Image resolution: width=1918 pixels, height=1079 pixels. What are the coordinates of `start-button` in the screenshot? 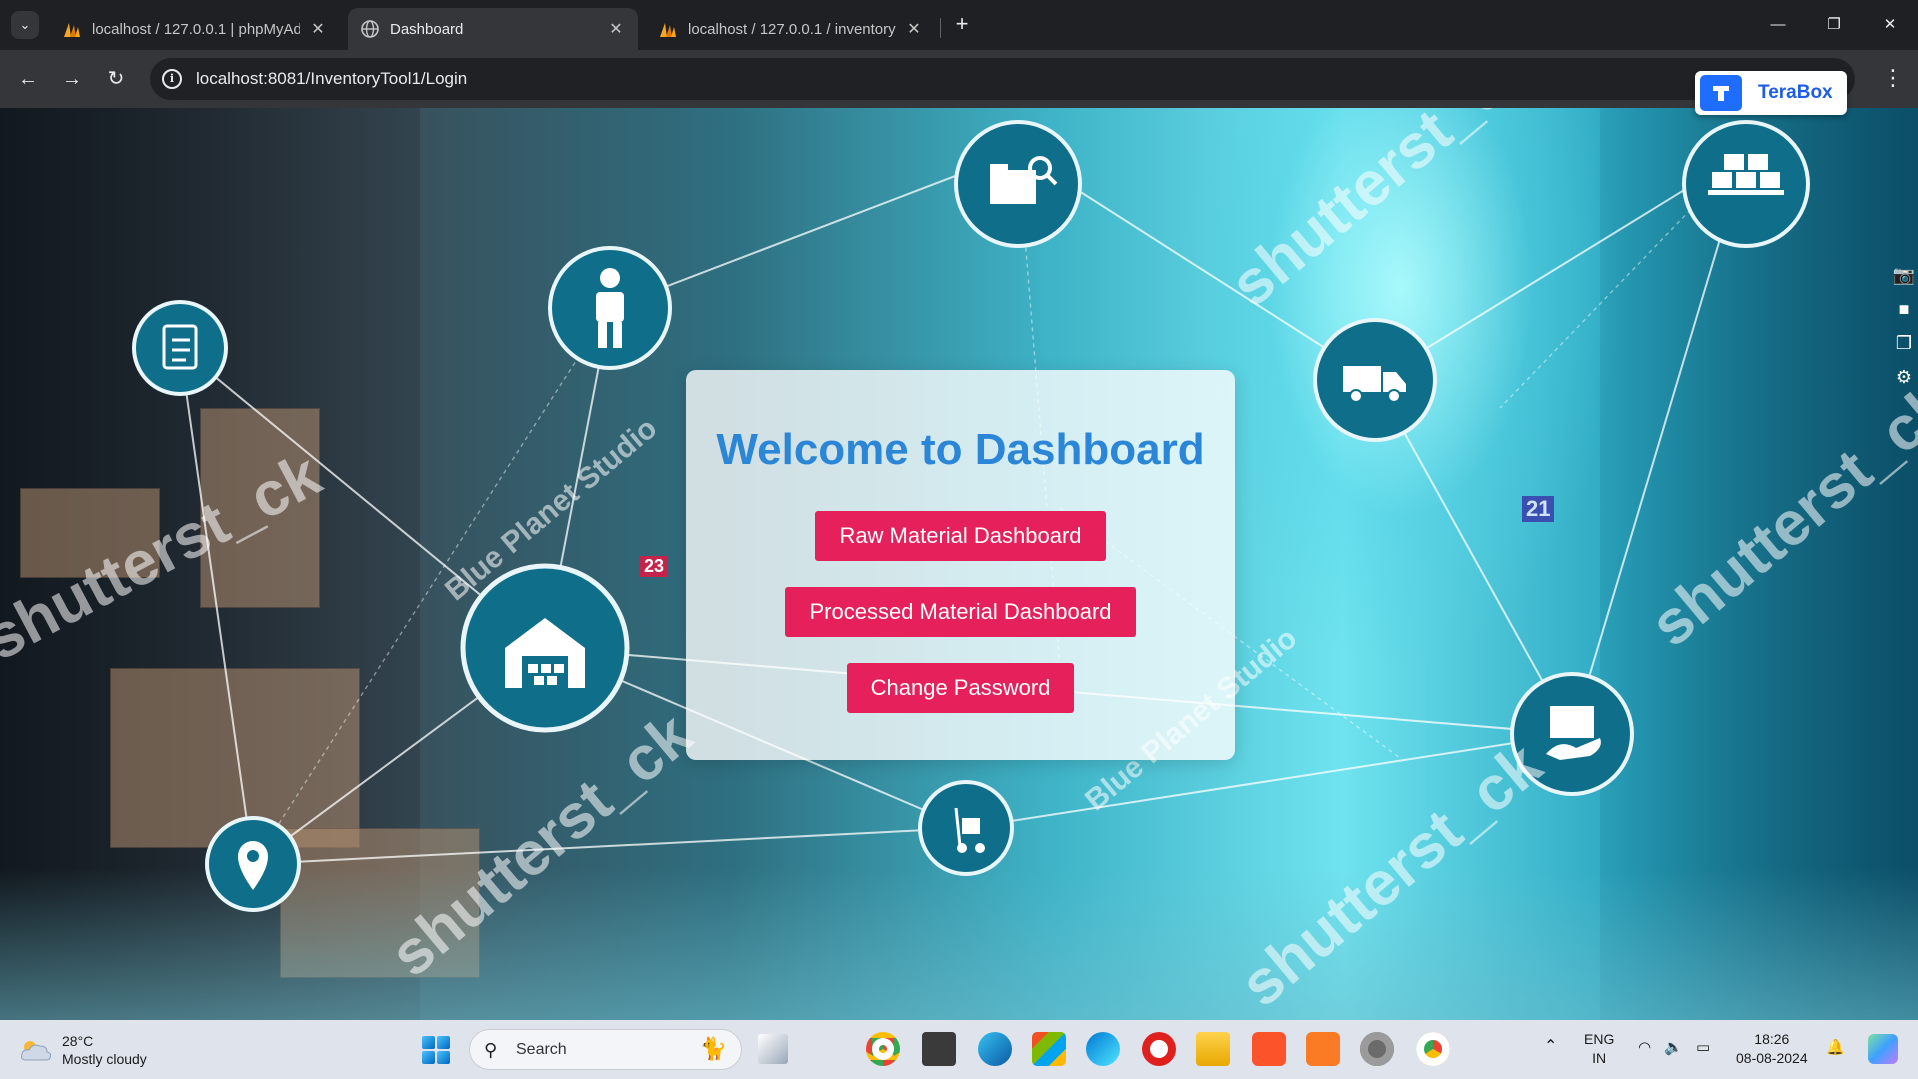 It's located at (436, 1050).